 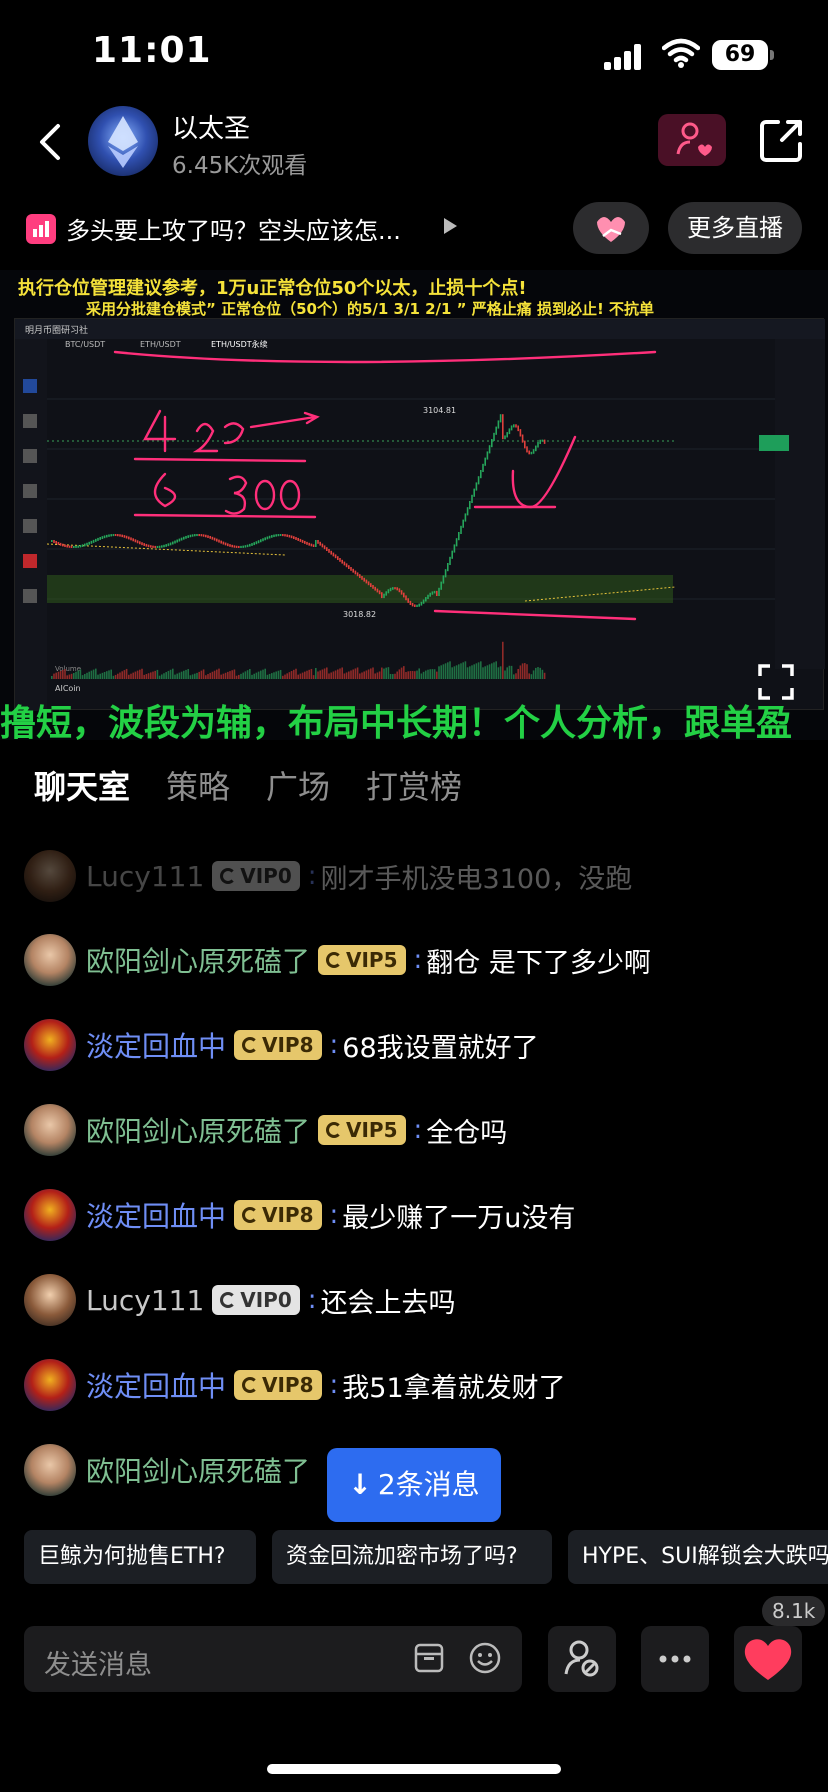 What do you see at coordinates (582, 1659) in the screenshot?
I see `user-settings-button` at bounding box center [582, 1659].